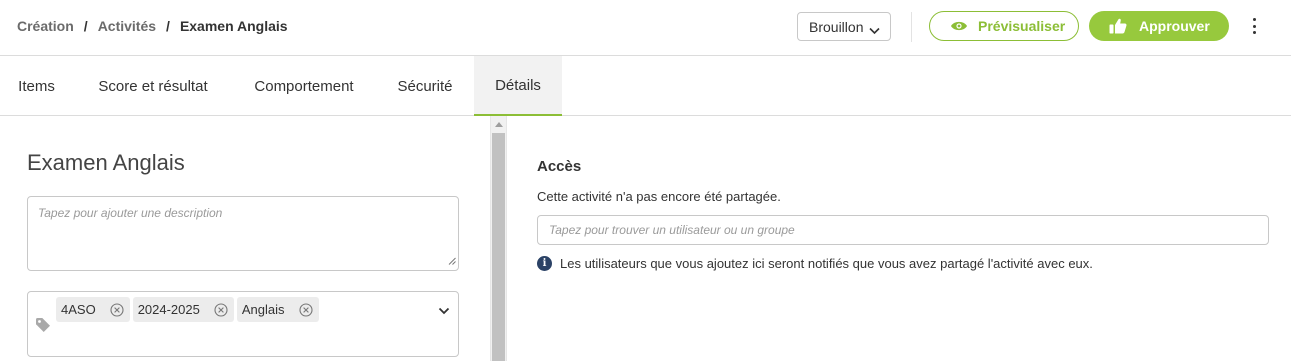  I want to click on tab-items: Items, so click(36, 86).